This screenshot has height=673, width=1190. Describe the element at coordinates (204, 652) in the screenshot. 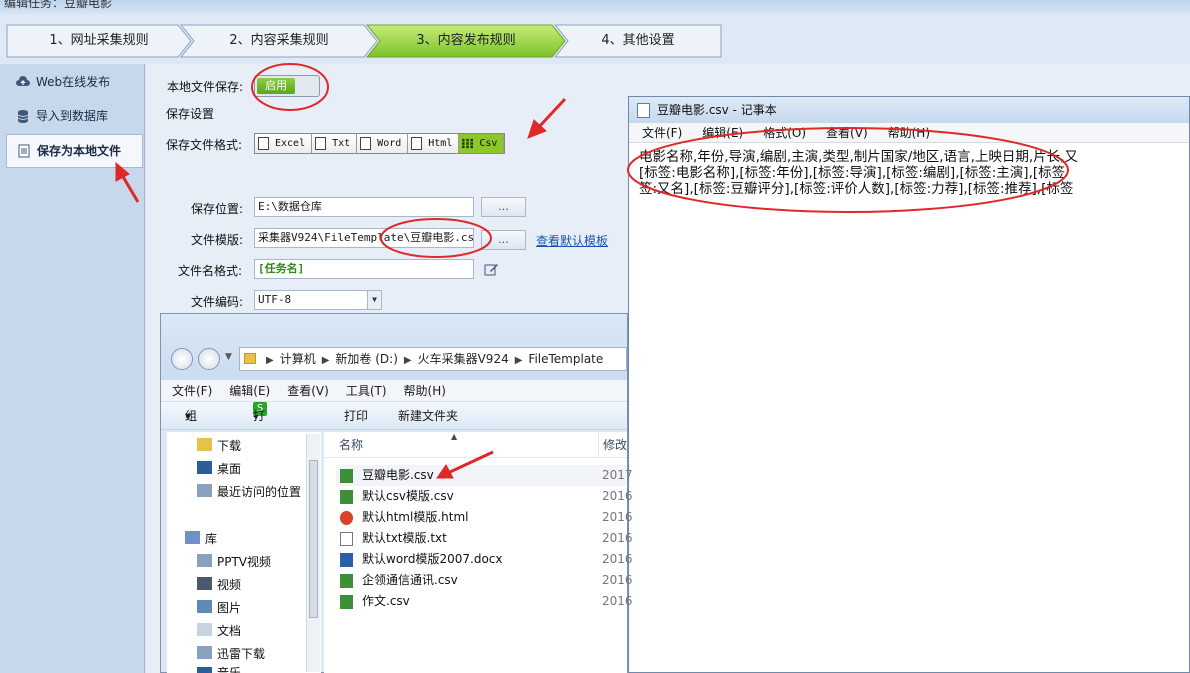

I see `thunder-download-icon` at that location.